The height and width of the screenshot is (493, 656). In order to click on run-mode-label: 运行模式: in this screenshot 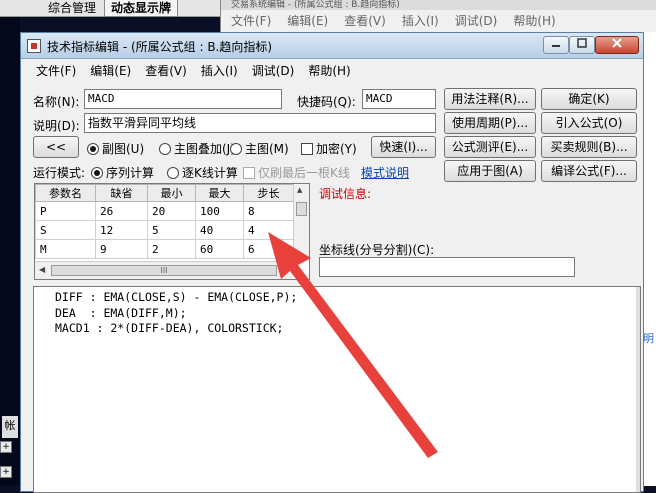, I will do `click(59, 173)`.